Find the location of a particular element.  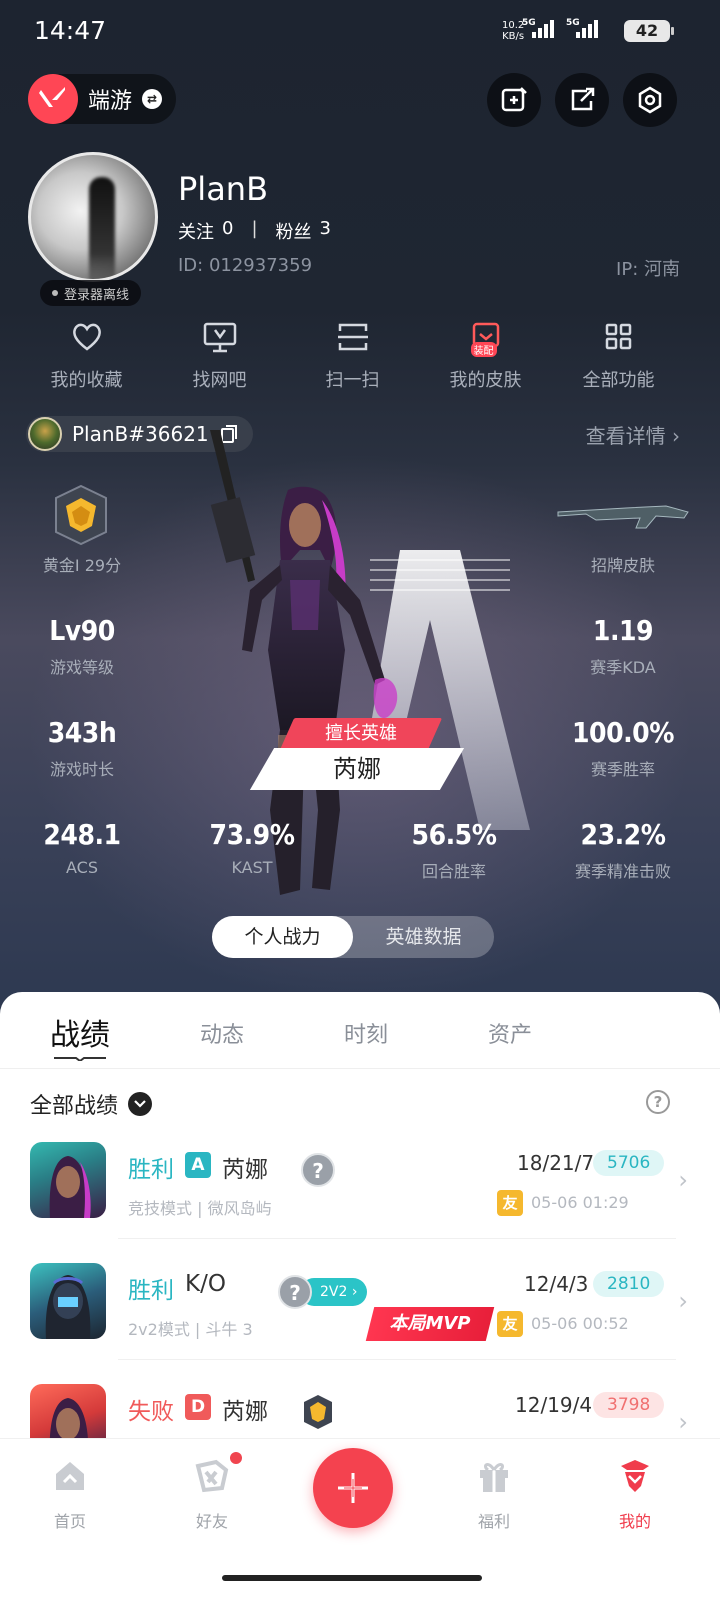

help-icon: ? is located at coordinates (658, 1102).